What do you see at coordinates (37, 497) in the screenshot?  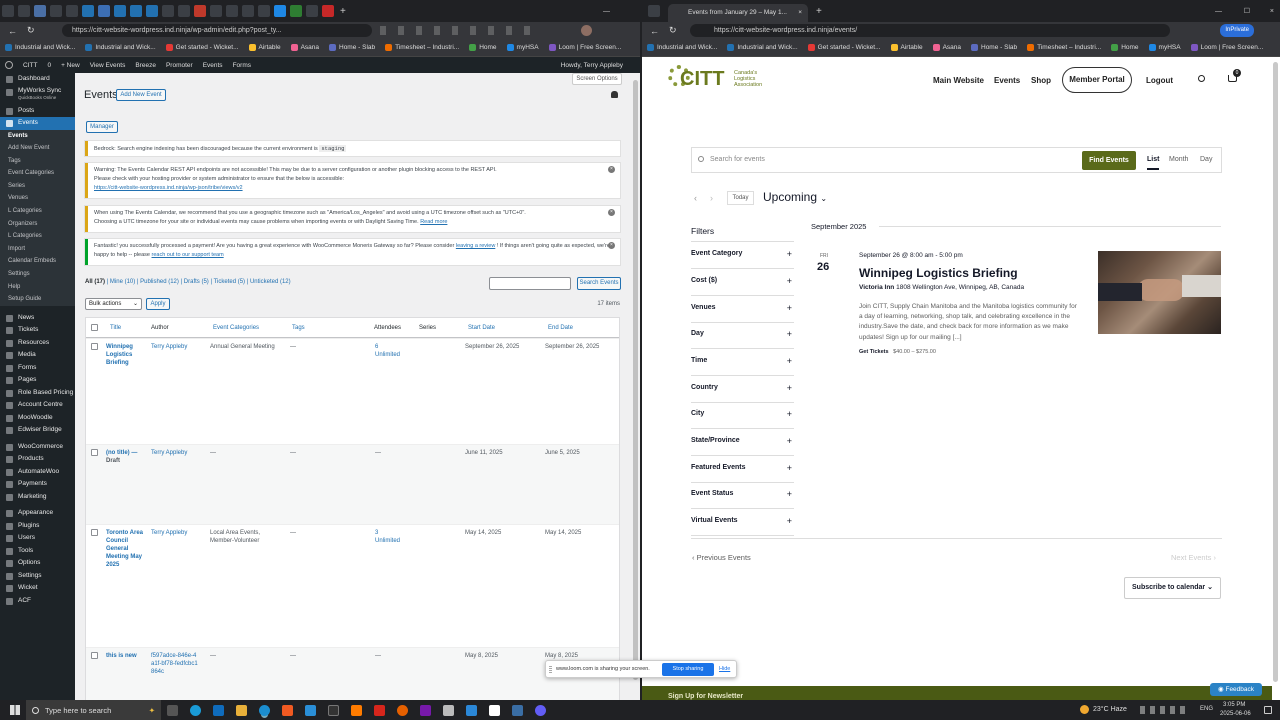 I see `sidebar-item-marketing: Marketing` at bounding box center [37, 497].